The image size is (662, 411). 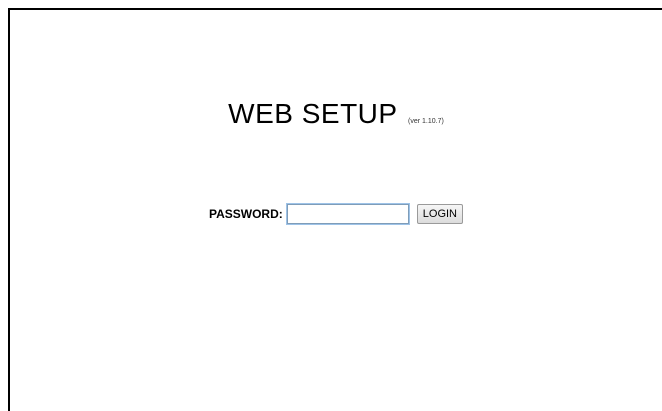 What do you see at coordinates (245, 214) in the screenshot?
I see `password-label: PASSWORD:` at bounding box center [245, 214].